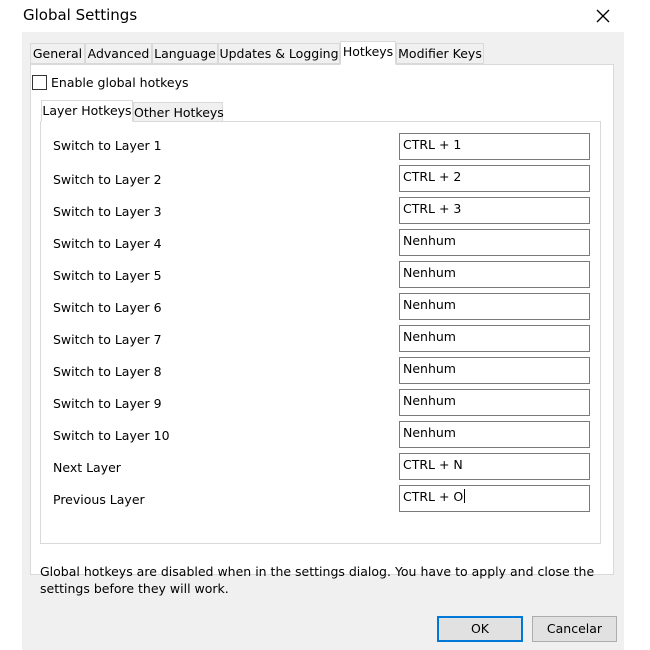 Image resolution: width=650 pixels, height=650 pixels. Describe the element at coordinates (111, 435) in the screenshot. I see `hotkey-label-layer-10: Switch to Layer 10` at that location.